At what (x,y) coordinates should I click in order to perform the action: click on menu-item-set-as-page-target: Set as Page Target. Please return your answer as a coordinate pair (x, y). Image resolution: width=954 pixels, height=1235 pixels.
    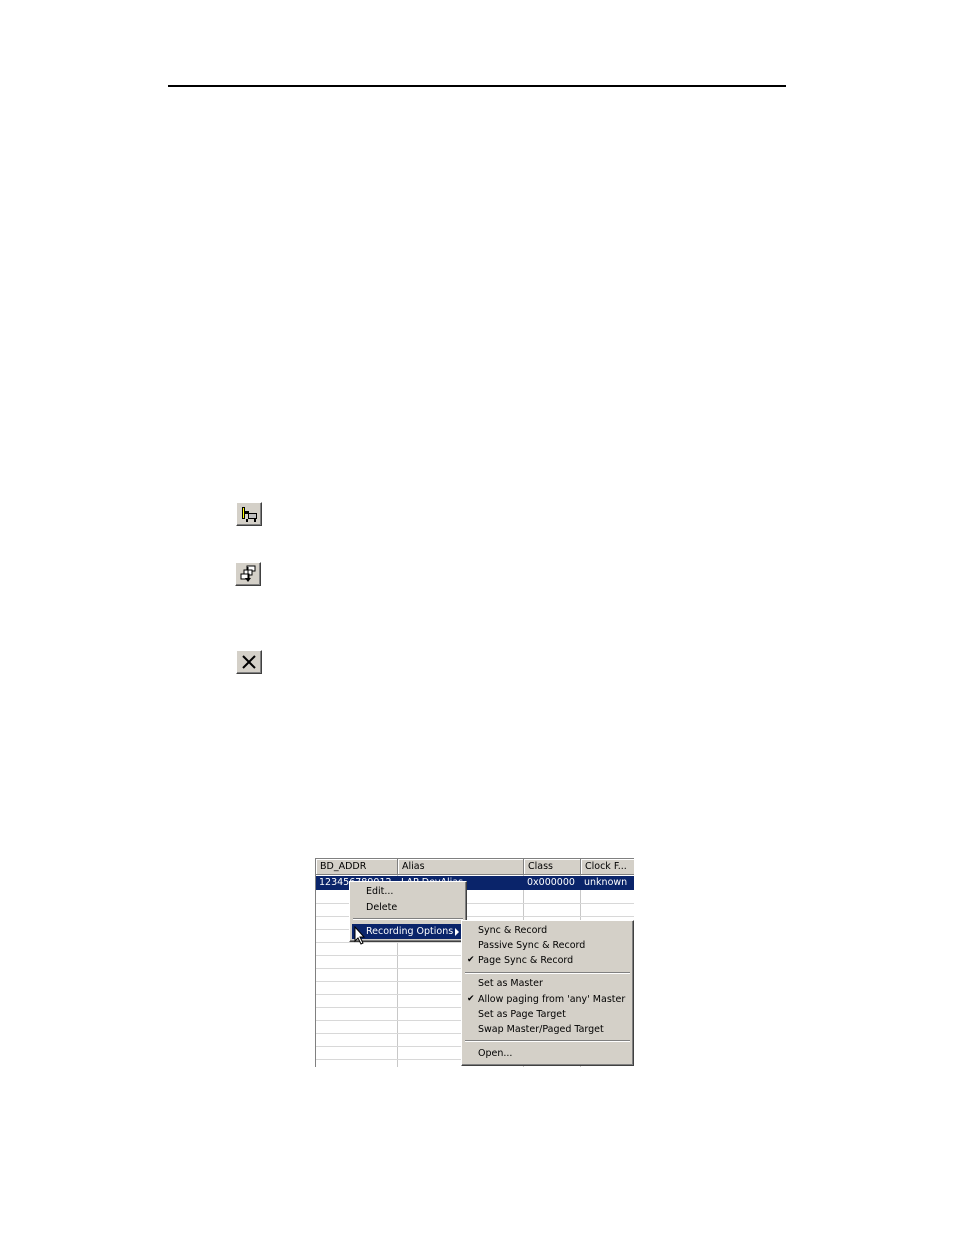
    Looking at the image, I should click on (547, 1014).